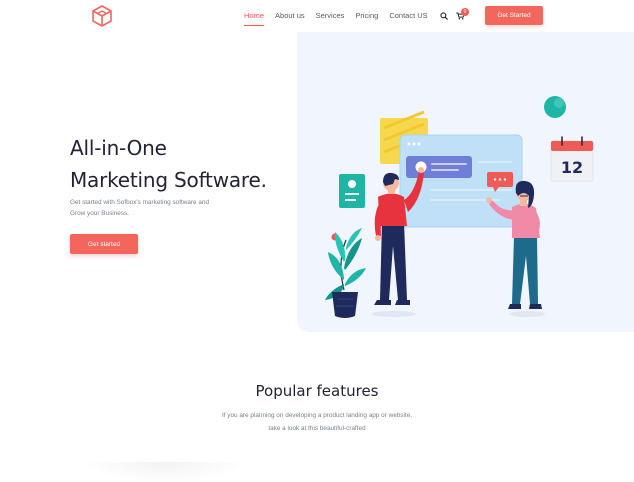 The image size is (634, 482). Describe the element at coordinates (168, 164) in the screenshot. I see `hero-title: All-in-One Marketing Software.` at that location.